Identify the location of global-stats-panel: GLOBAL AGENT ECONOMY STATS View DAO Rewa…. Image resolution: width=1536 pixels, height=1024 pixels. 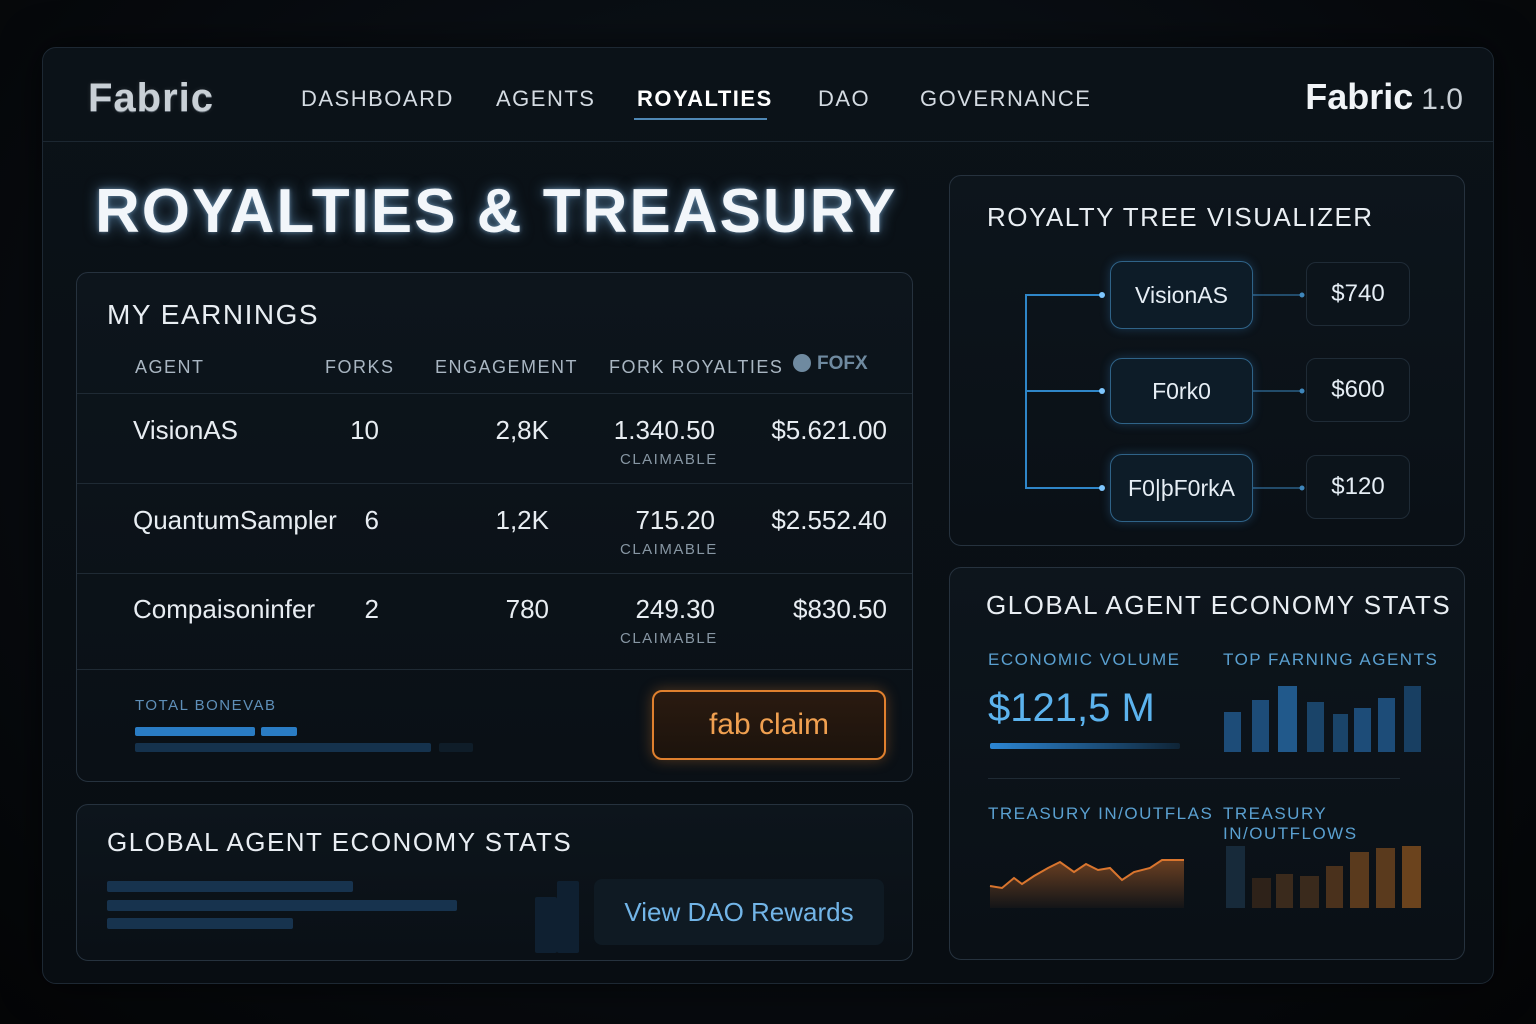
(494, 882).